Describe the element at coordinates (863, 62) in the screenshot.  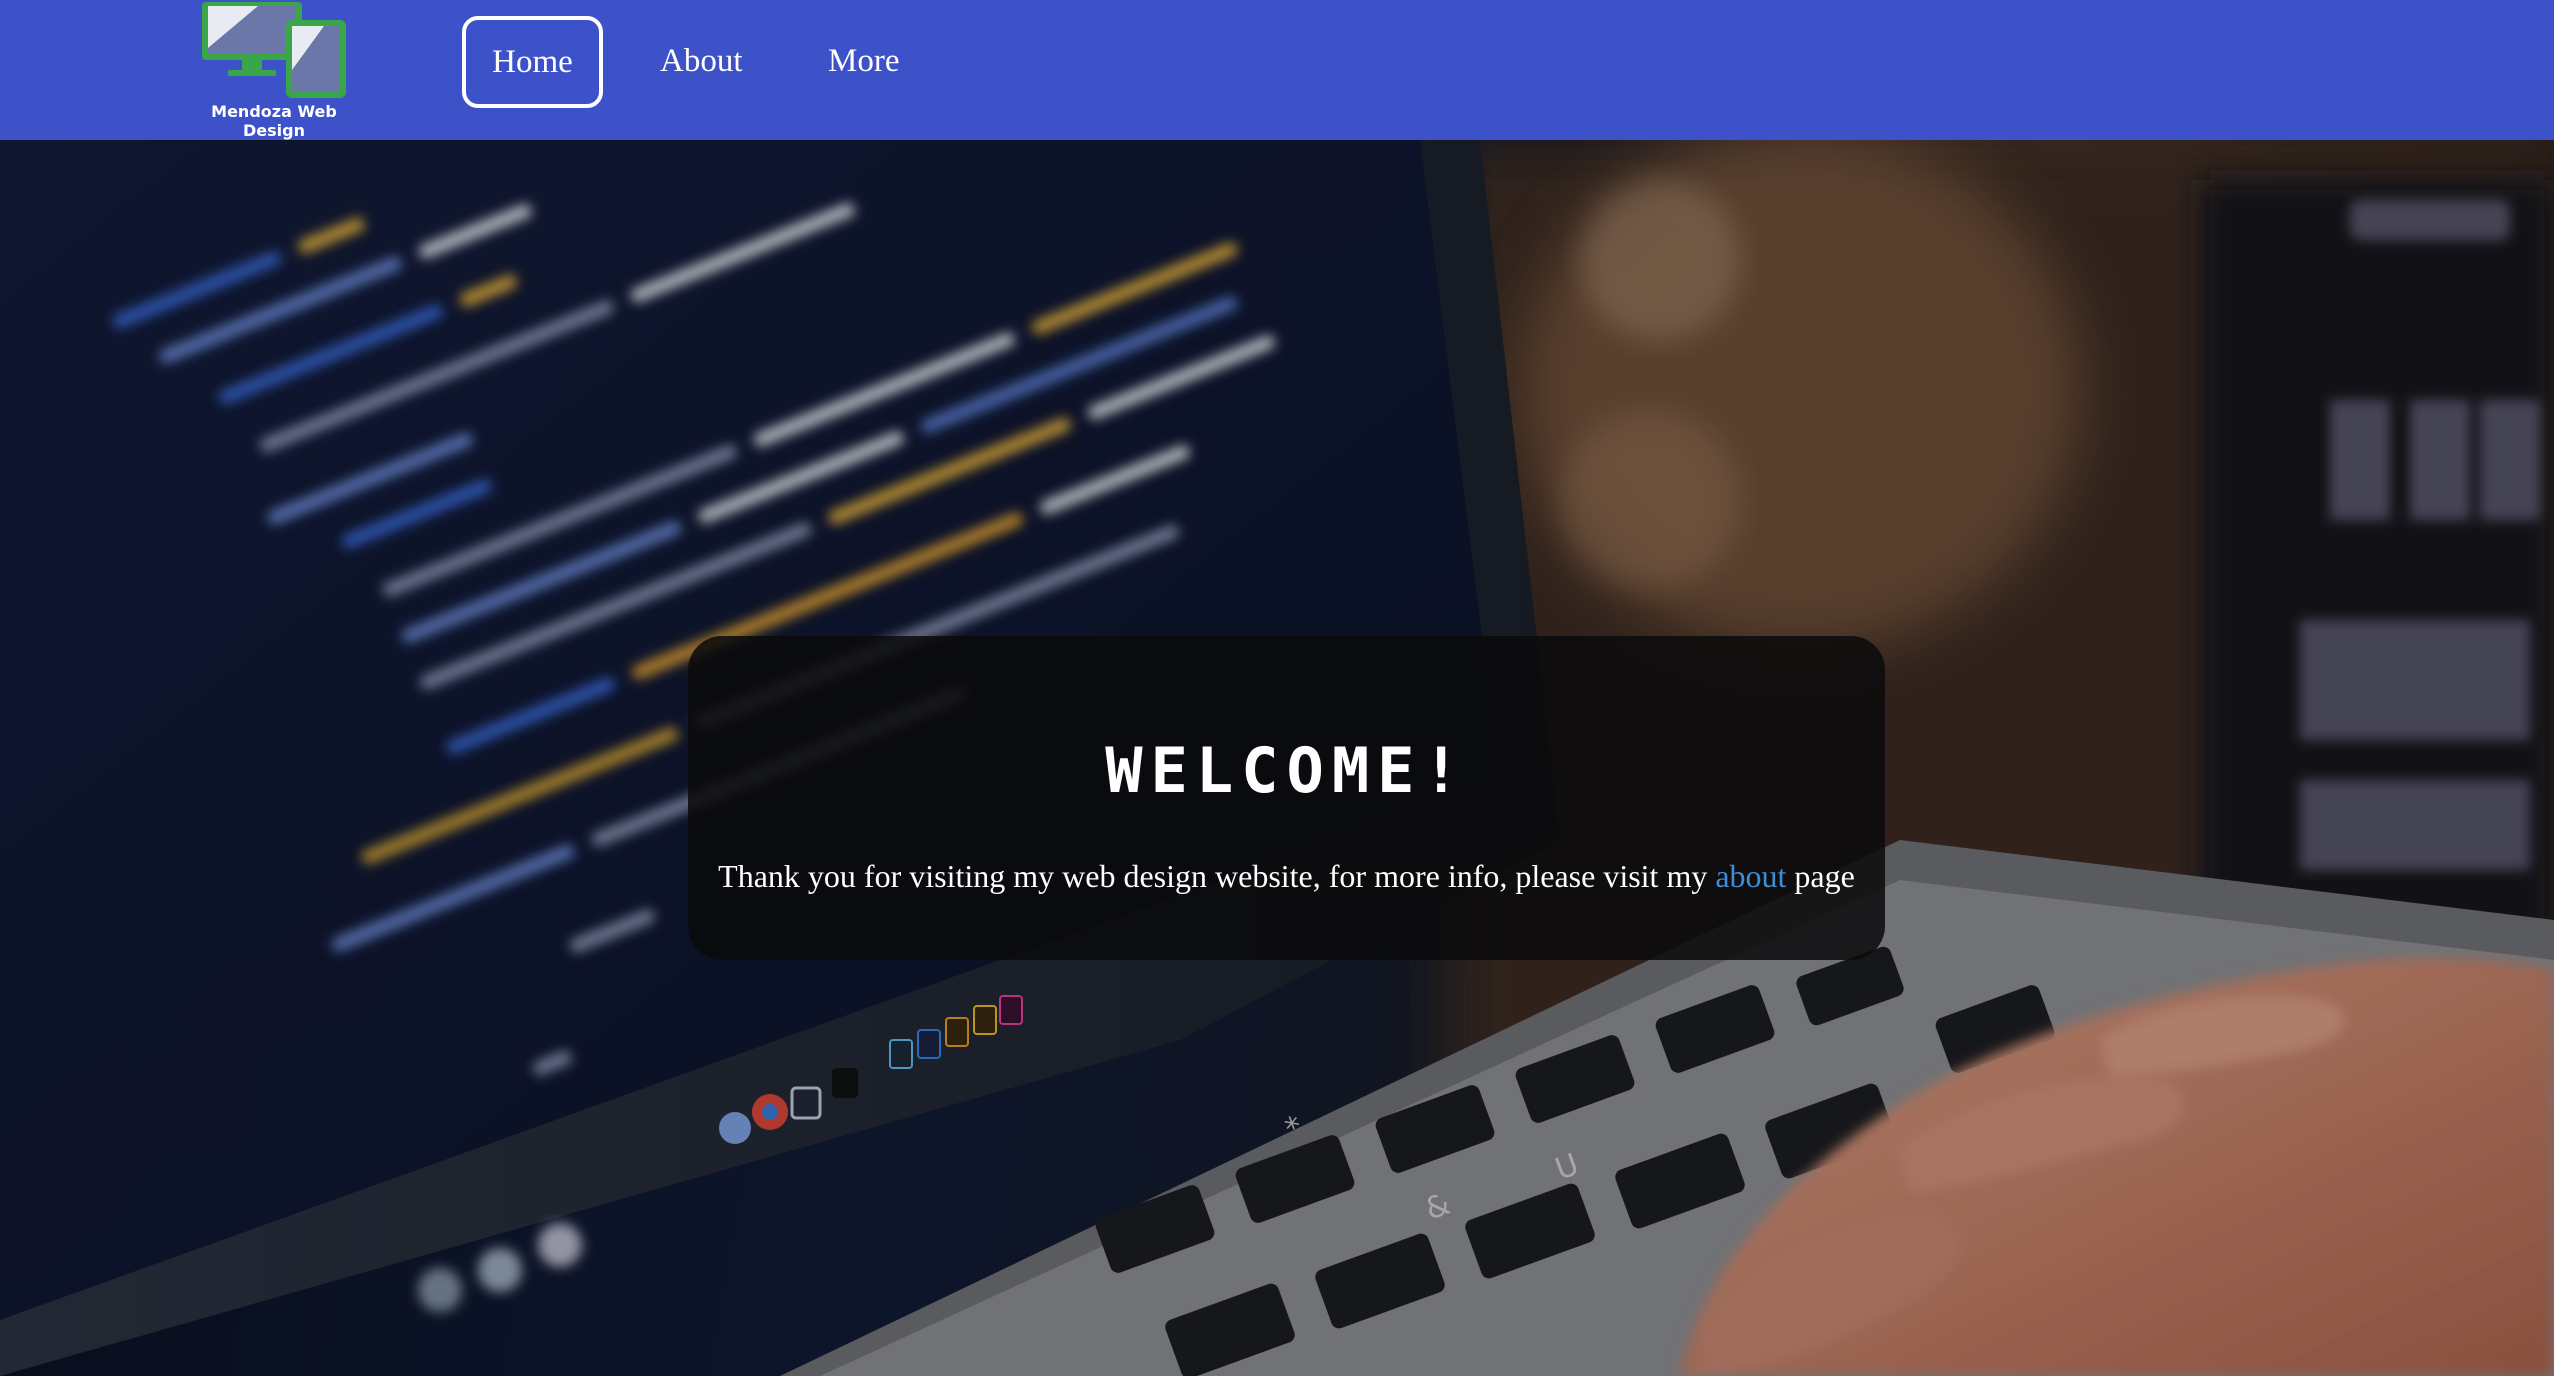
I see `nav-more-link: More` at that location.